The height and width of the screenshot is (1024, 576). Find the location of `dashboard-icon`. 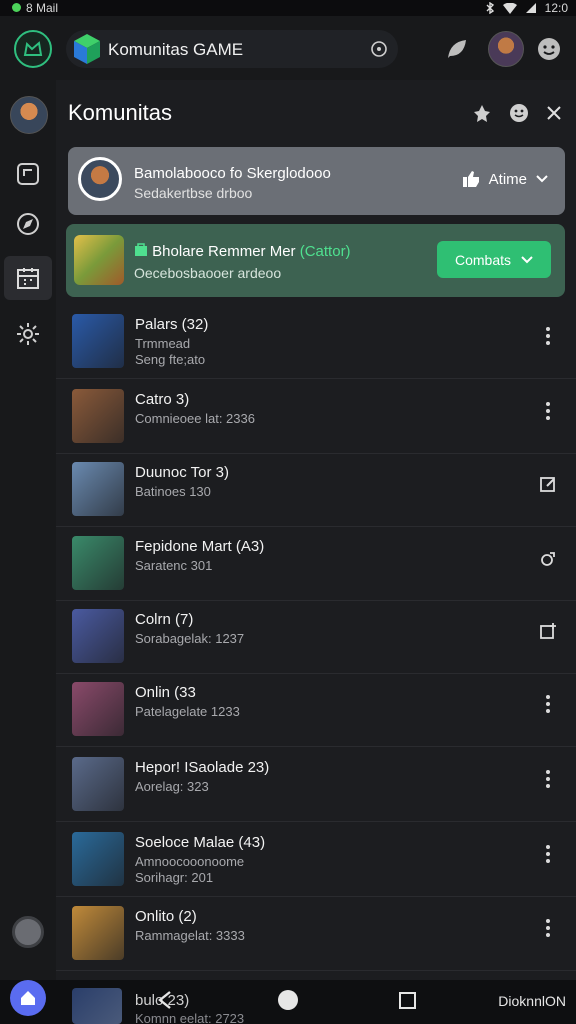

dashboard-icon is located at coordinates (33, 48).